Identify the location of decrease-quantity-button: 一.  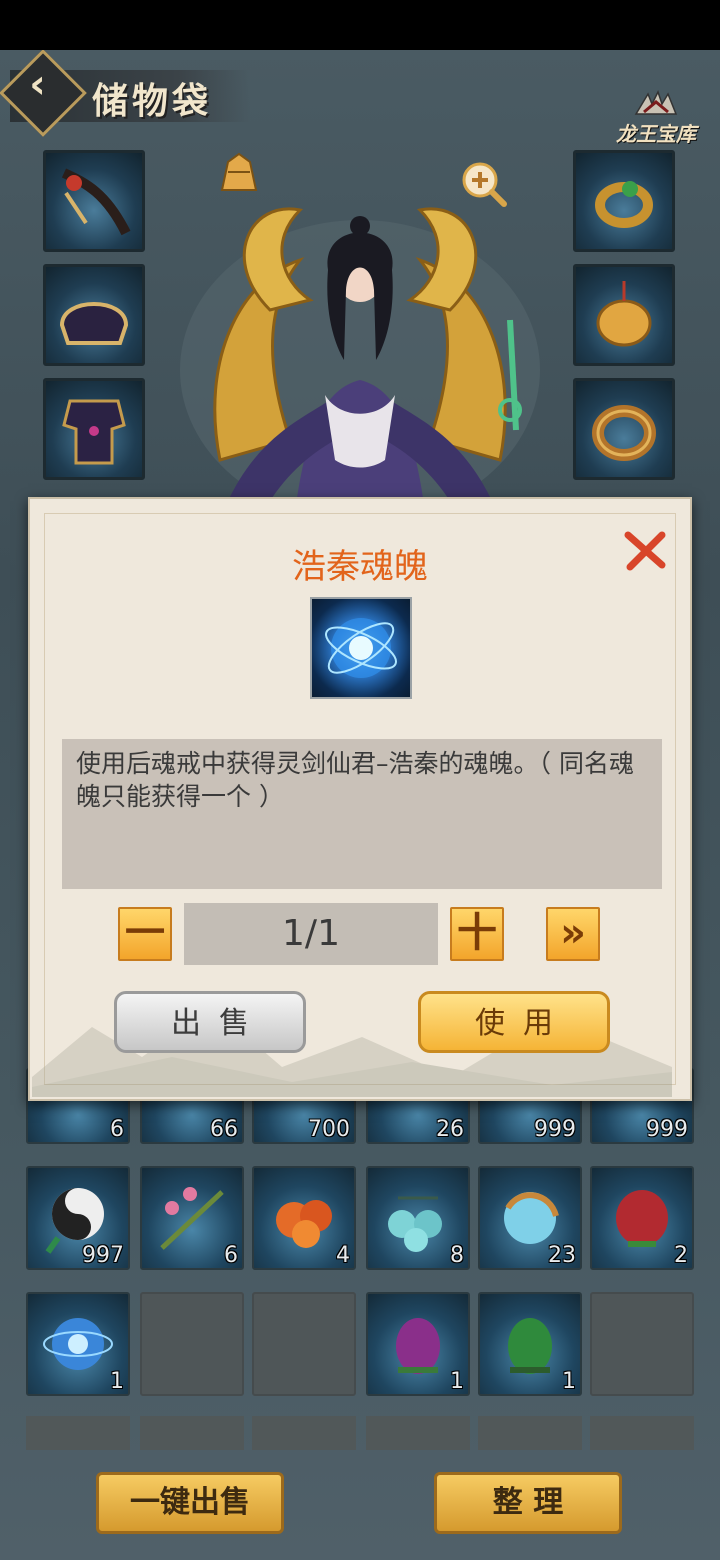
(145, 934).